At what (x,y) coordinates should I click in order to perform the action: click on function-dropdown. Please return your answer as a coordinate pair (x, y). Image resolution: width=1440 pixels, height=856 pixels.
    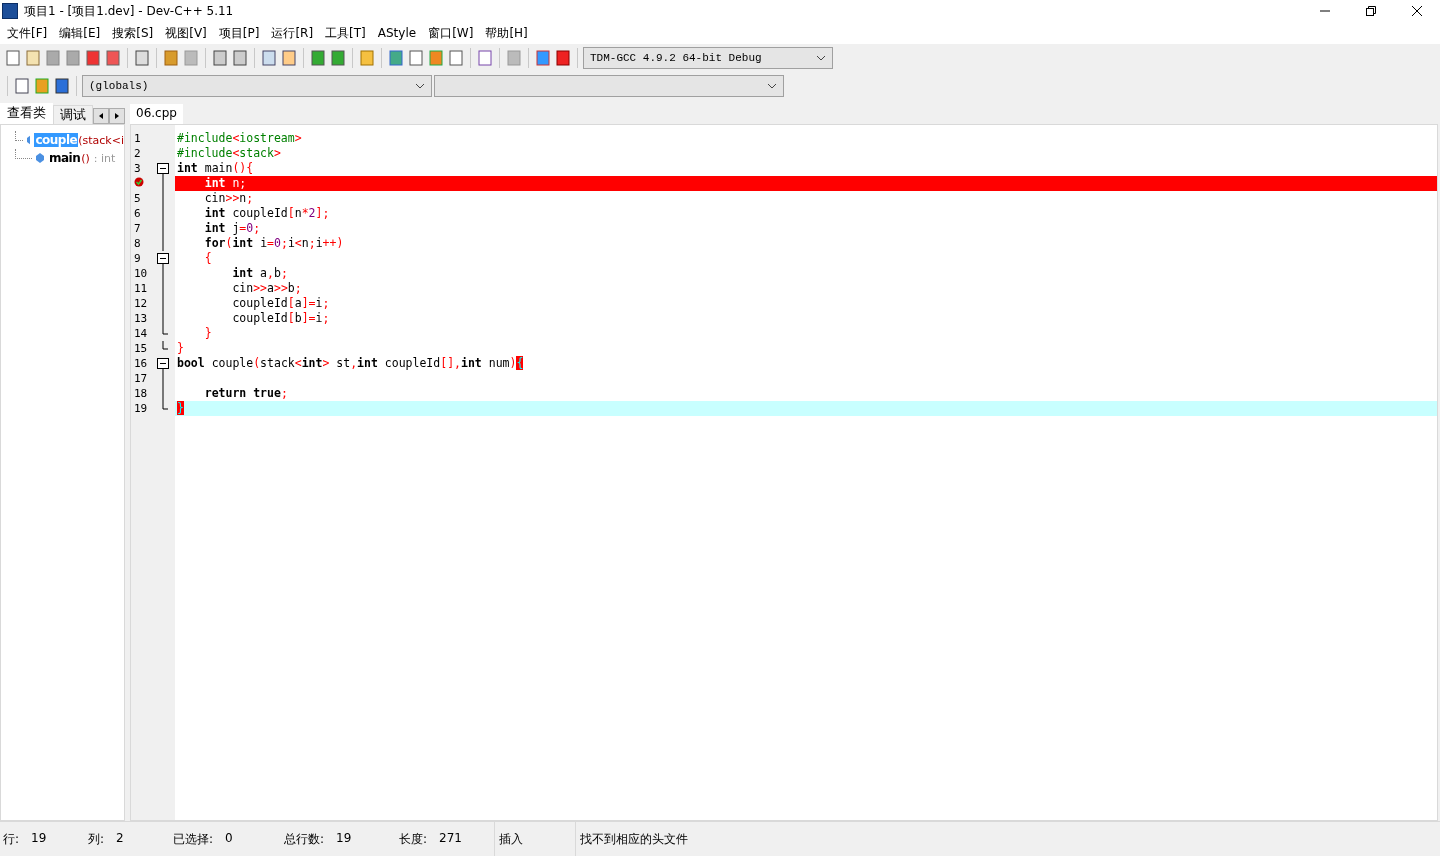
    Looking at the image, I should click on (609, 86).